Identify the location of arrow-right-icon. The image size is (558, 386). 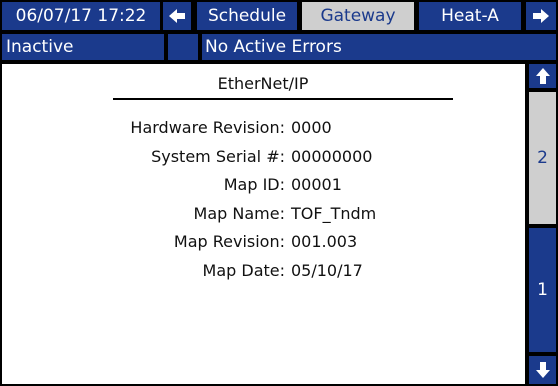
(541, 16).